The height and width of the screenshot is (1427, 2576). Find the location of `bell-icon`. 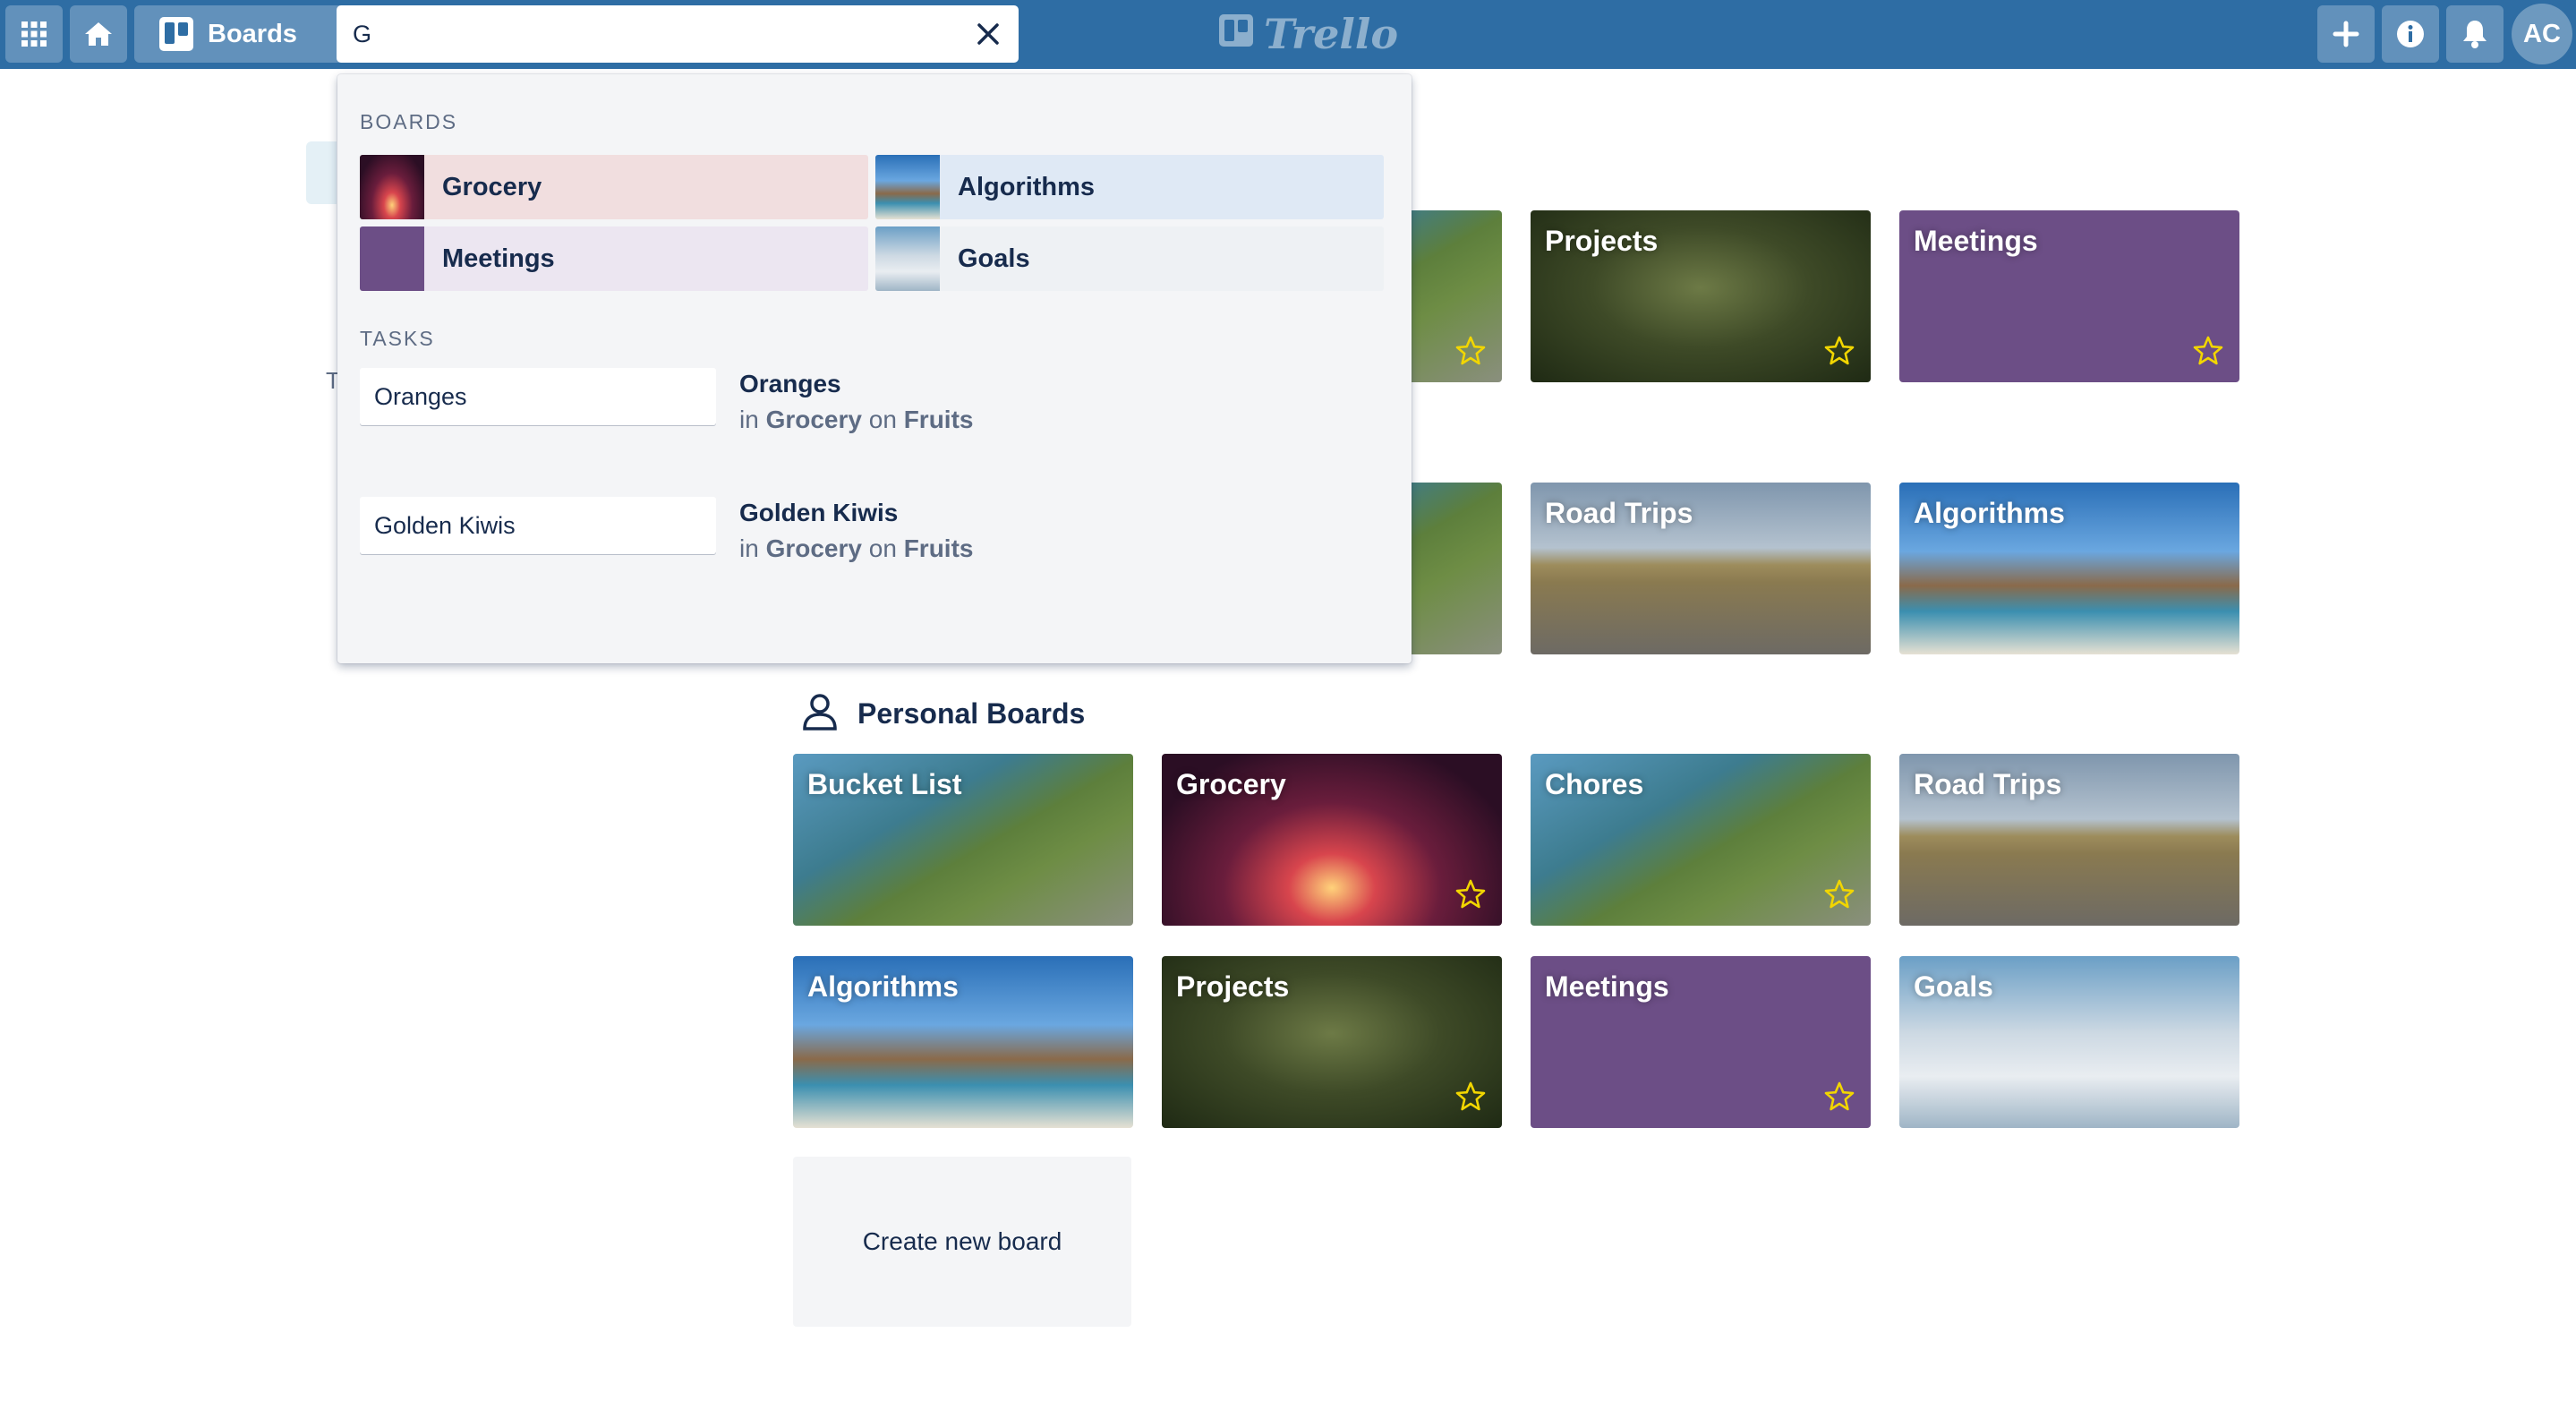

bell-icon is located at coordinates (2474, 34).